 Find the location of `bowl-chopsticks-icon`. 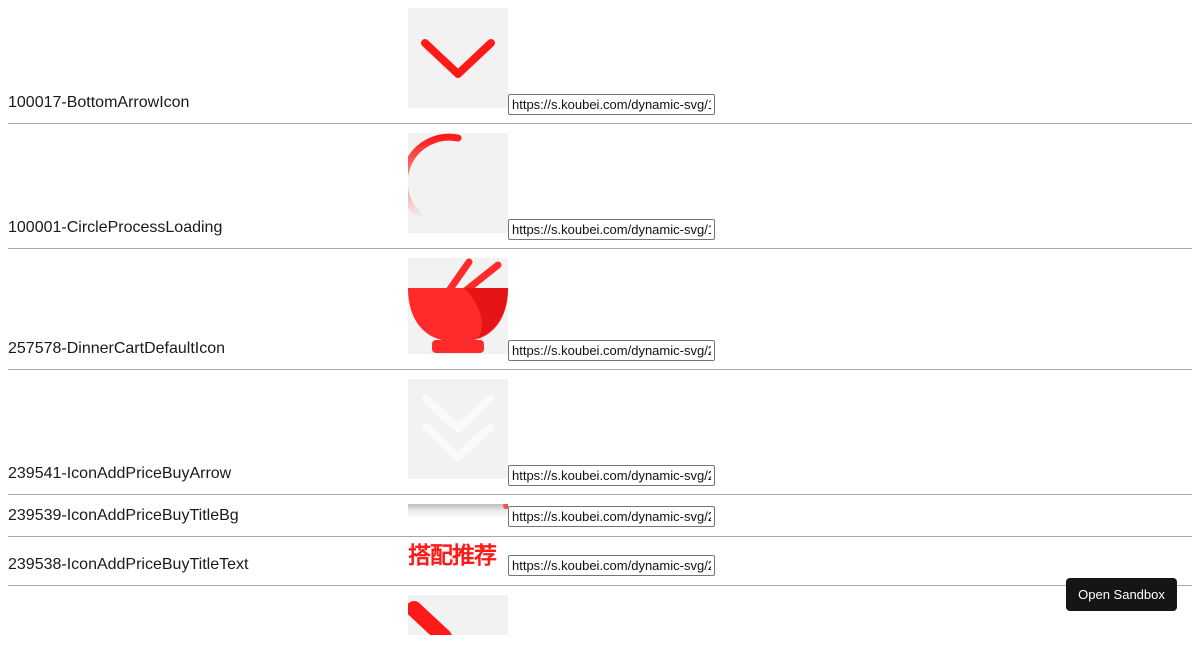

bowl-chopsticks-icon is located at coordinates (458, 306).